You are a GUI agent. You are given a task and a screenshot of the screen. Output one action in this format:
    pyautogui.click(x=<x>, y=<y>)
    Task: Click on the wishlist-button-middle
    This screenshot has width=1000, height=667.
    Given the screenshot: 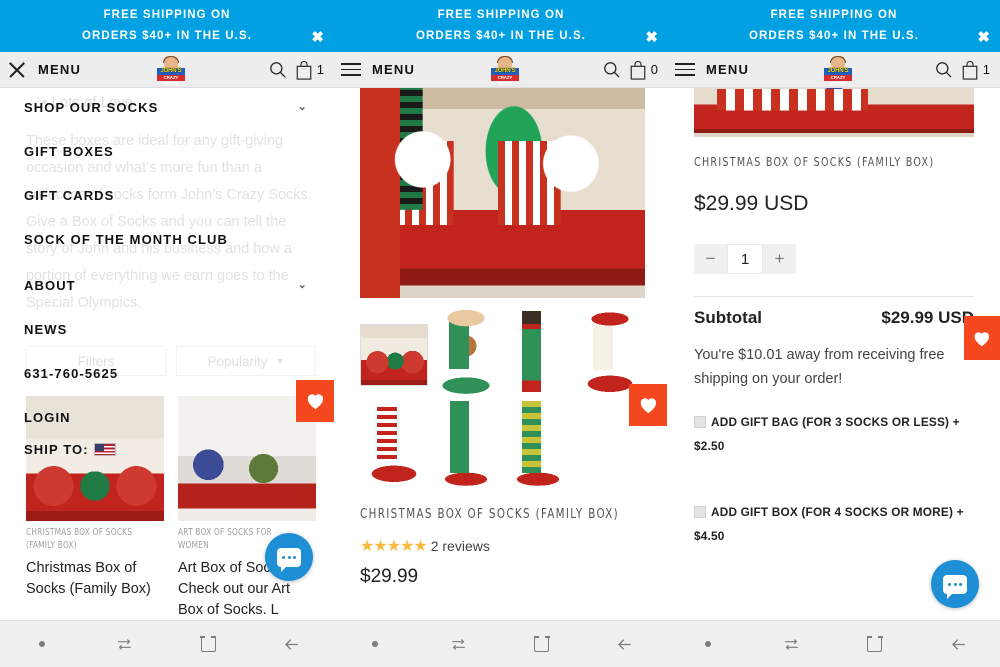 What is the action you would take?
    pyautogui.click(x=648, y=405)
    